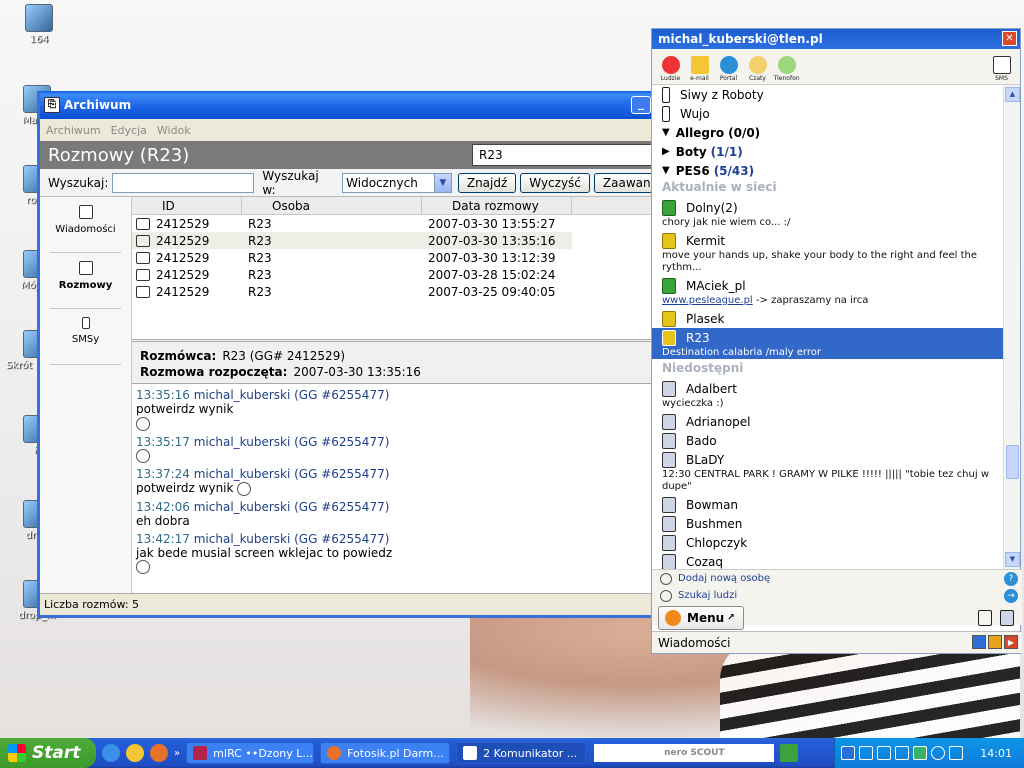 This screenshot has width=1024, height=768. What do you see at coordinates (828, 504) in the screenshot?
I see `contact-item: Bowman` at bounding box center [828, 504].